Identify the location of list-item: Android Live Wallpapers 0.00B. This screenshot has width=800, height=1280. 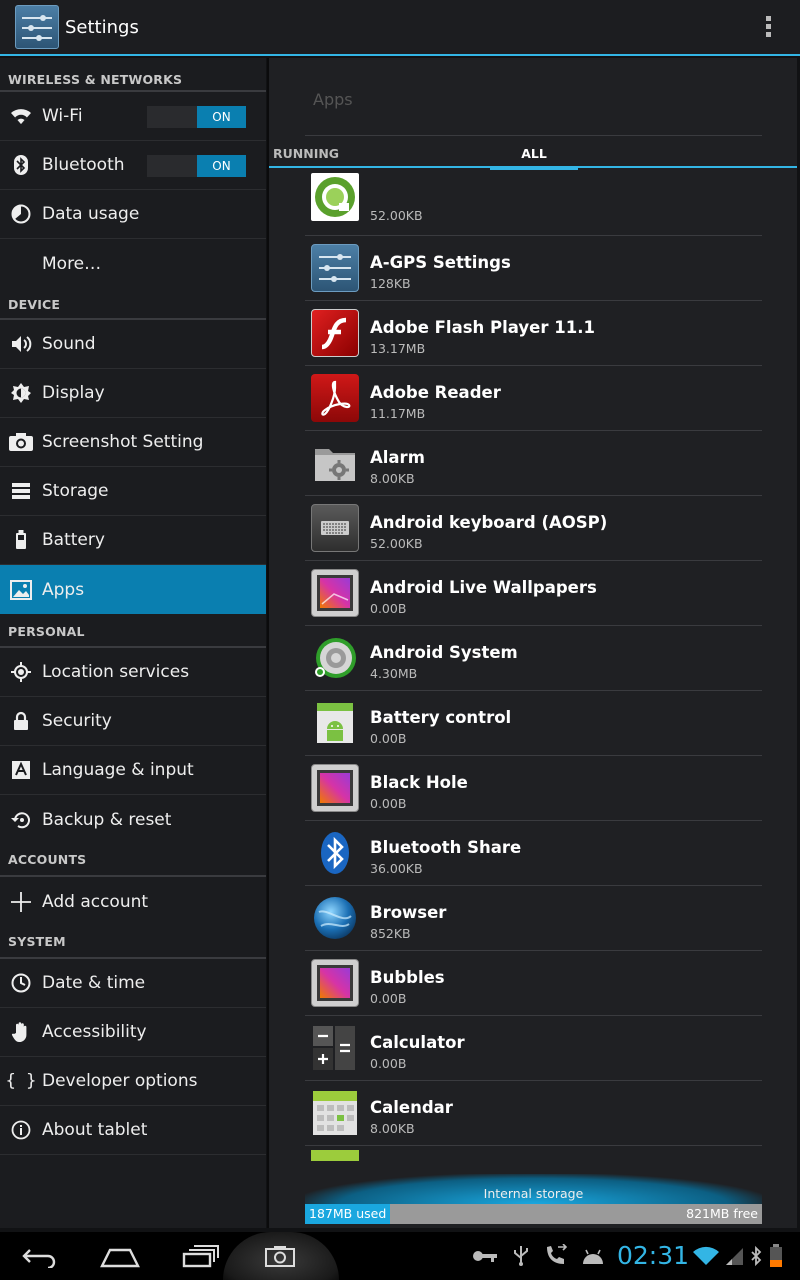
(533, 593).